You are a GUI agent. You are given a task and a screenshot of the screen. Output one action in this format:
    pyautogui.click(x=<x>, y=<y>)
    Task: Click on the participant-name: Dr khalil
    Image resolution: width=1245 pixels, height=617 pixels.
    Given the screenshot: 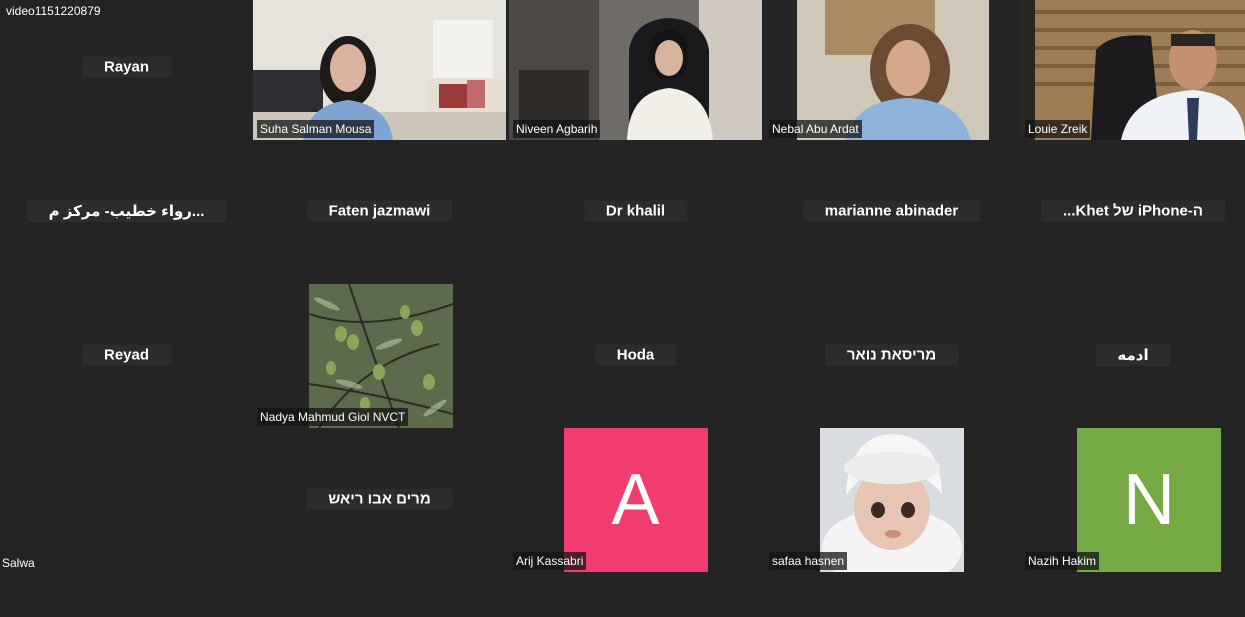 What is the action you would take?
    pyautogui.click(x=635, y=211)
    